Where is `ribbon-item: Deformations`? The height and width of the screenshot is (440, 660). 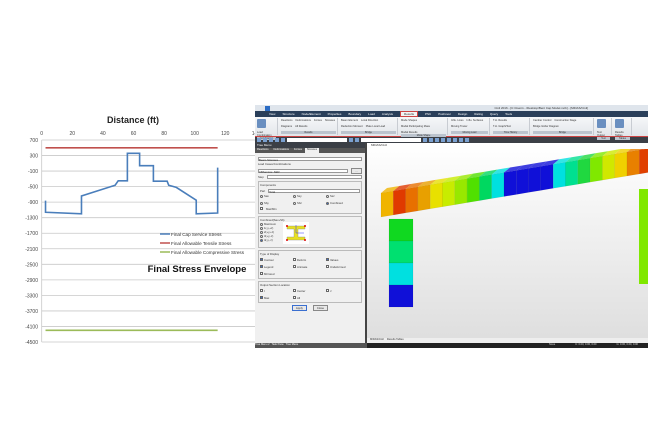
ribbon-item: Deformations is located at coordinates (303, 120).